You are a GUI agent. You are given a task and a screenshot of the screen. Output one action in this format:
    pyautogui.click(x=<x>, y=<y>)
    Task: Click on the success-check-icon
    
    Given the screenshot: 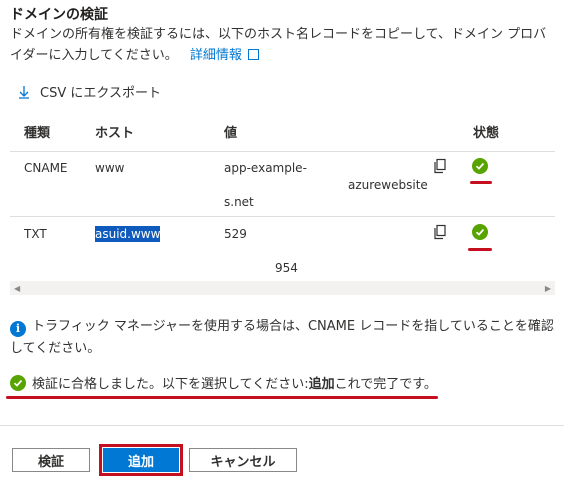 What is the action you would take?
    pyautogui.click(x=18, y=382)
    